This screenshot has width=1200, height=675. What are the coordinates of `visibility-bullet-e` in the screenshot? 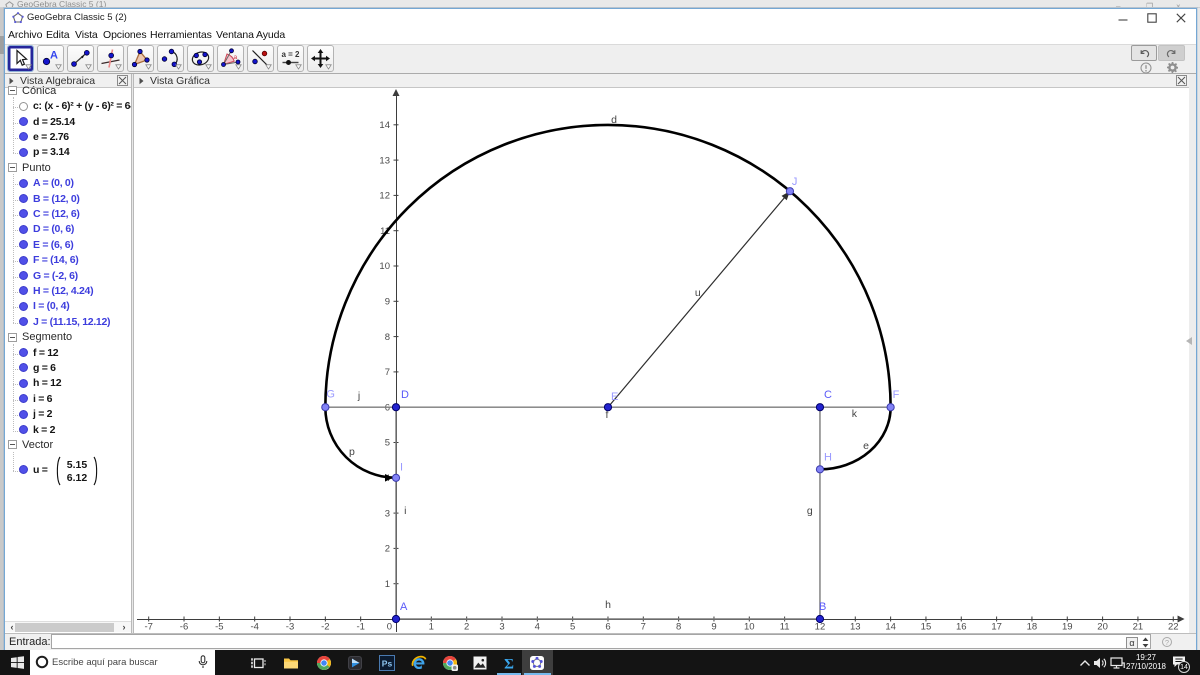 It's located at (23, 137).